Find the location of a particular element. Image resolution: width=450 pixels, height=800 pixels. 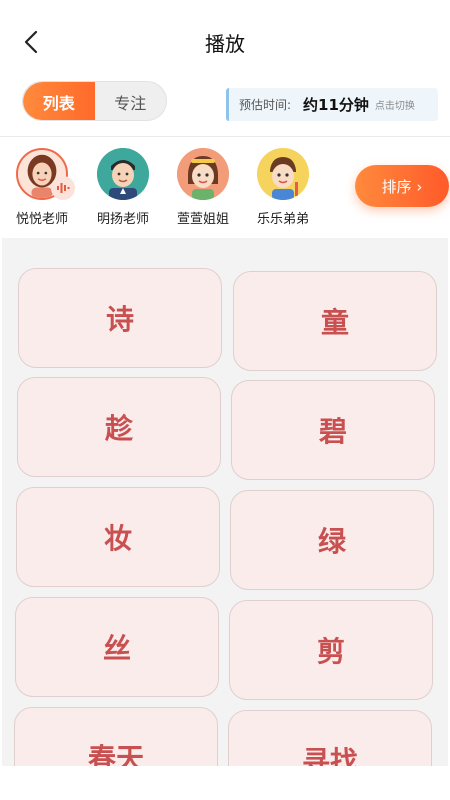

bottom-bar is located at coordinates (225, 783).